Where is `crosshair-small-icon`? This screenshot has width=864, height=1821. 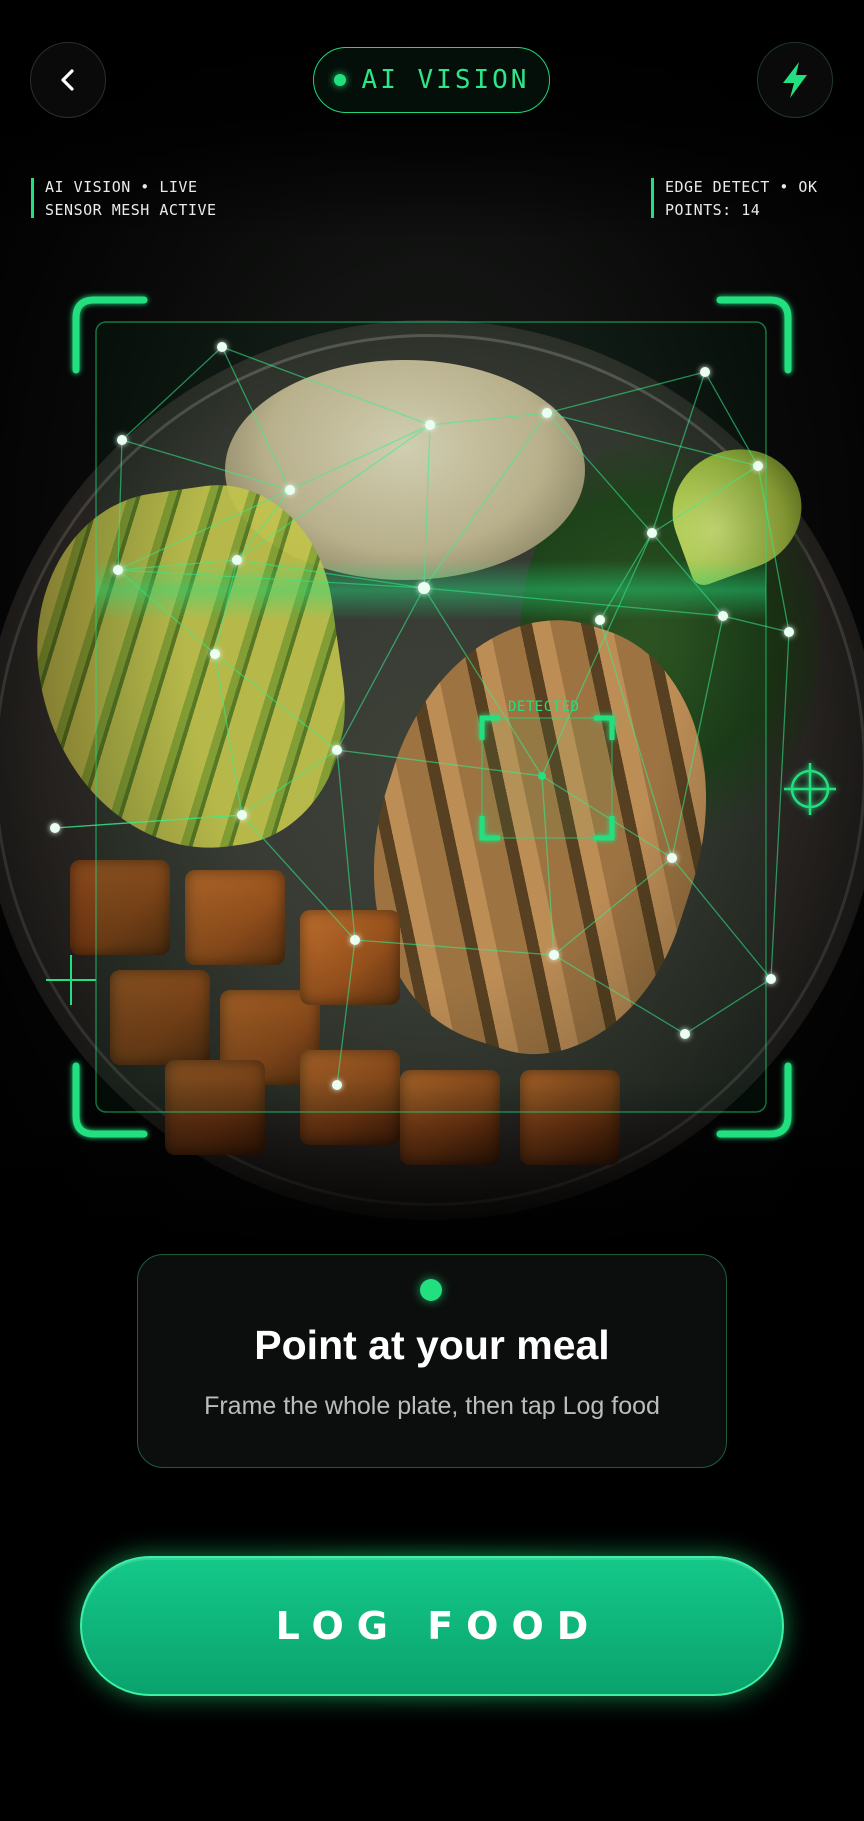 crosshair-small-icon is located at coordinates (71, 980).